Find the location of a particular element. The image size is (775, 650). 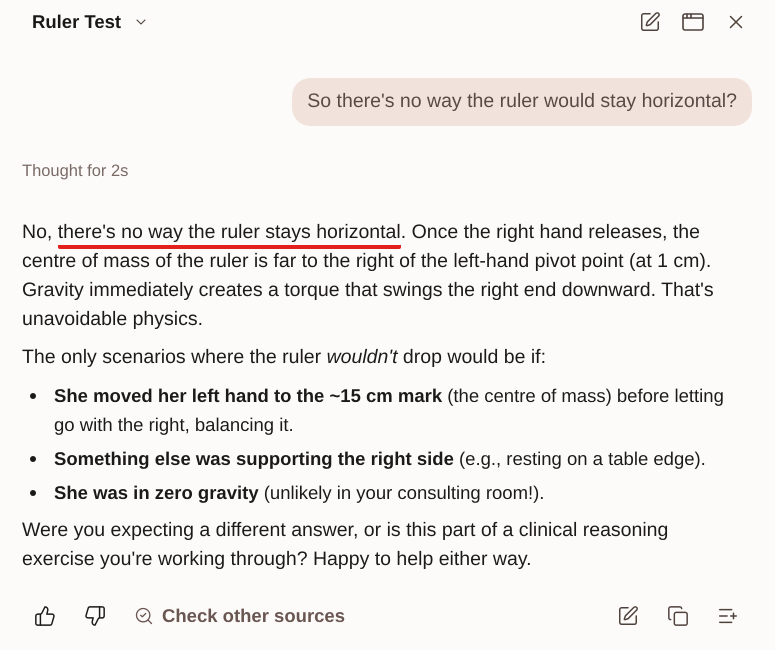

copy-icon is located at coordinates (678, 616).